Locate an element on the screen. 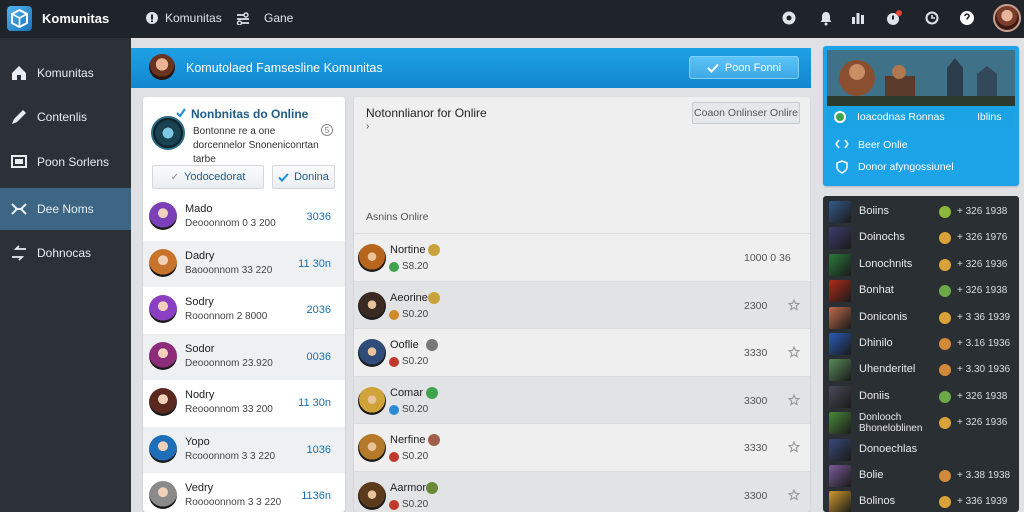 The image size is (1024, 512). sidebar-item-komunitas: Komunitas is located at coordinates (65, 73).